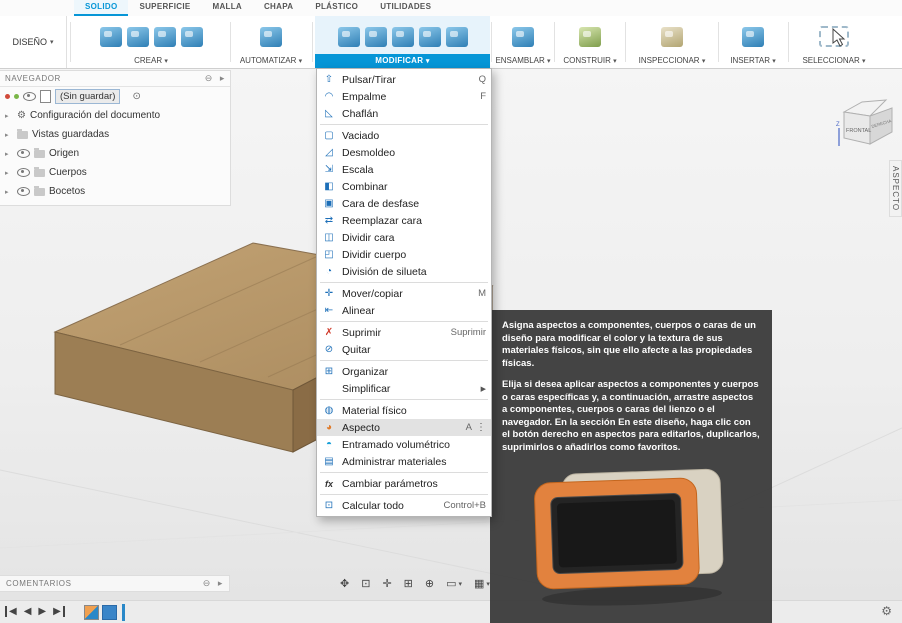  Describe the element at coordinates (136, 96) in the screenshot. I see `activate-component-icon: ⊙` at that location.